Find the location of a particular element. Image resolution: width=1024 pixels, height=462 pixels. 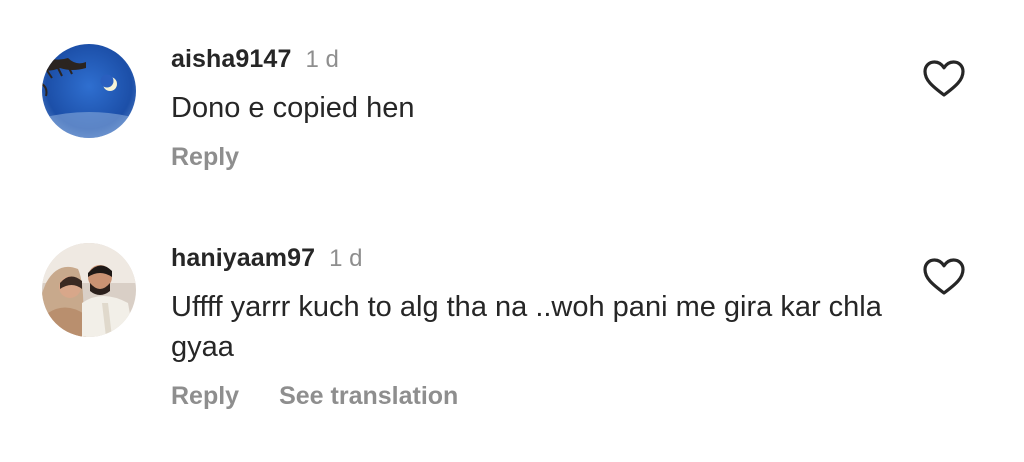

username-link: aisha9147 is located at coordinates (231, 59).